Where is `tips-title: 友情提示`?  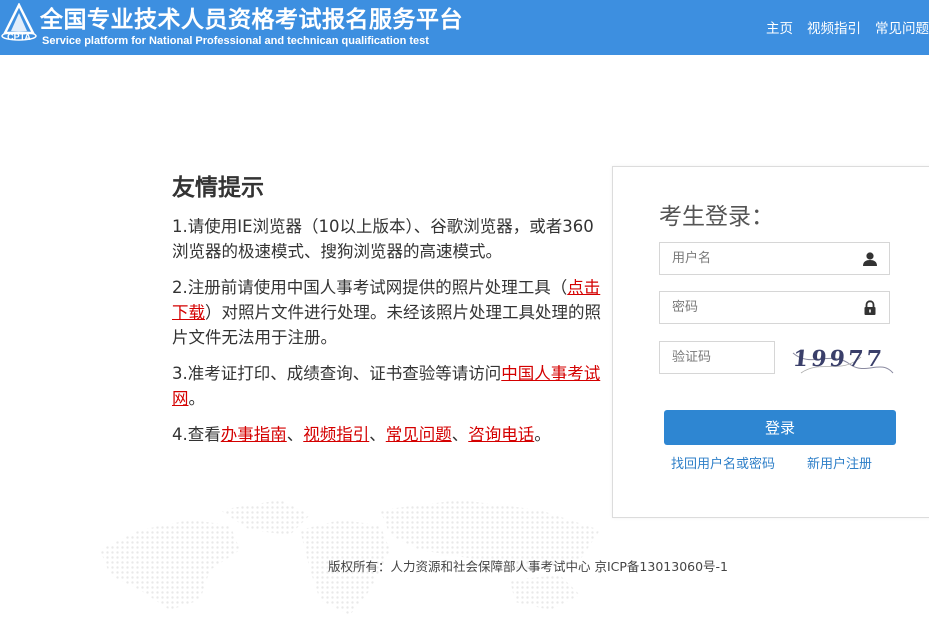 tips-title: 友情提示 is located at coordinates (218, 188).